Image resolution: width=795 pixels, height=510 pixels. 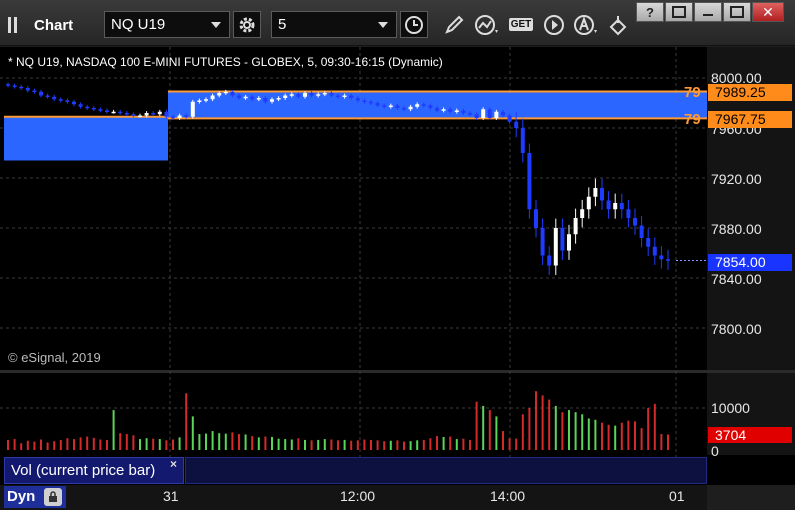 What do you see at coordinates (53, 497) in the screenshot?
I see `lock-icon` at bounding box center [53, 497].